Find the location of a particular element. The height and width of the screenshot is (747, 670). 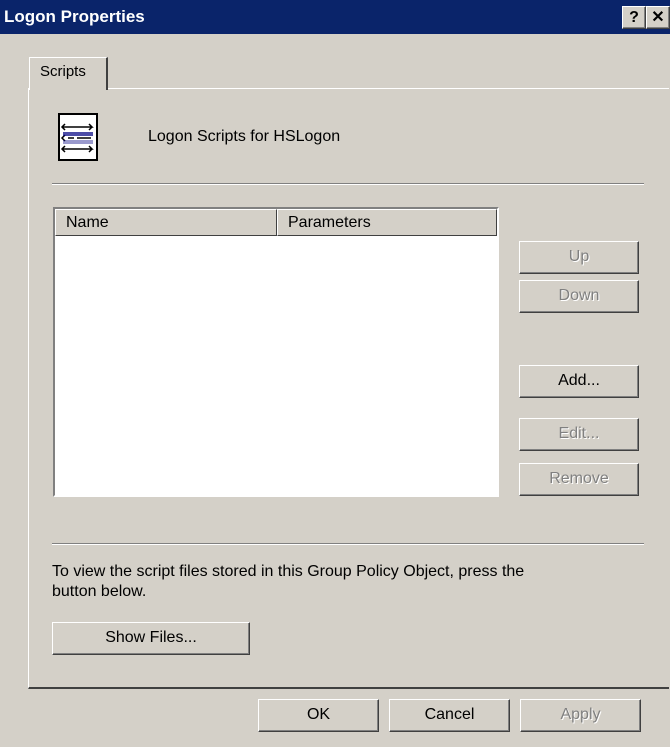

title-bar: Logon Properties ? ✕ is located at coordinates (335, 17).